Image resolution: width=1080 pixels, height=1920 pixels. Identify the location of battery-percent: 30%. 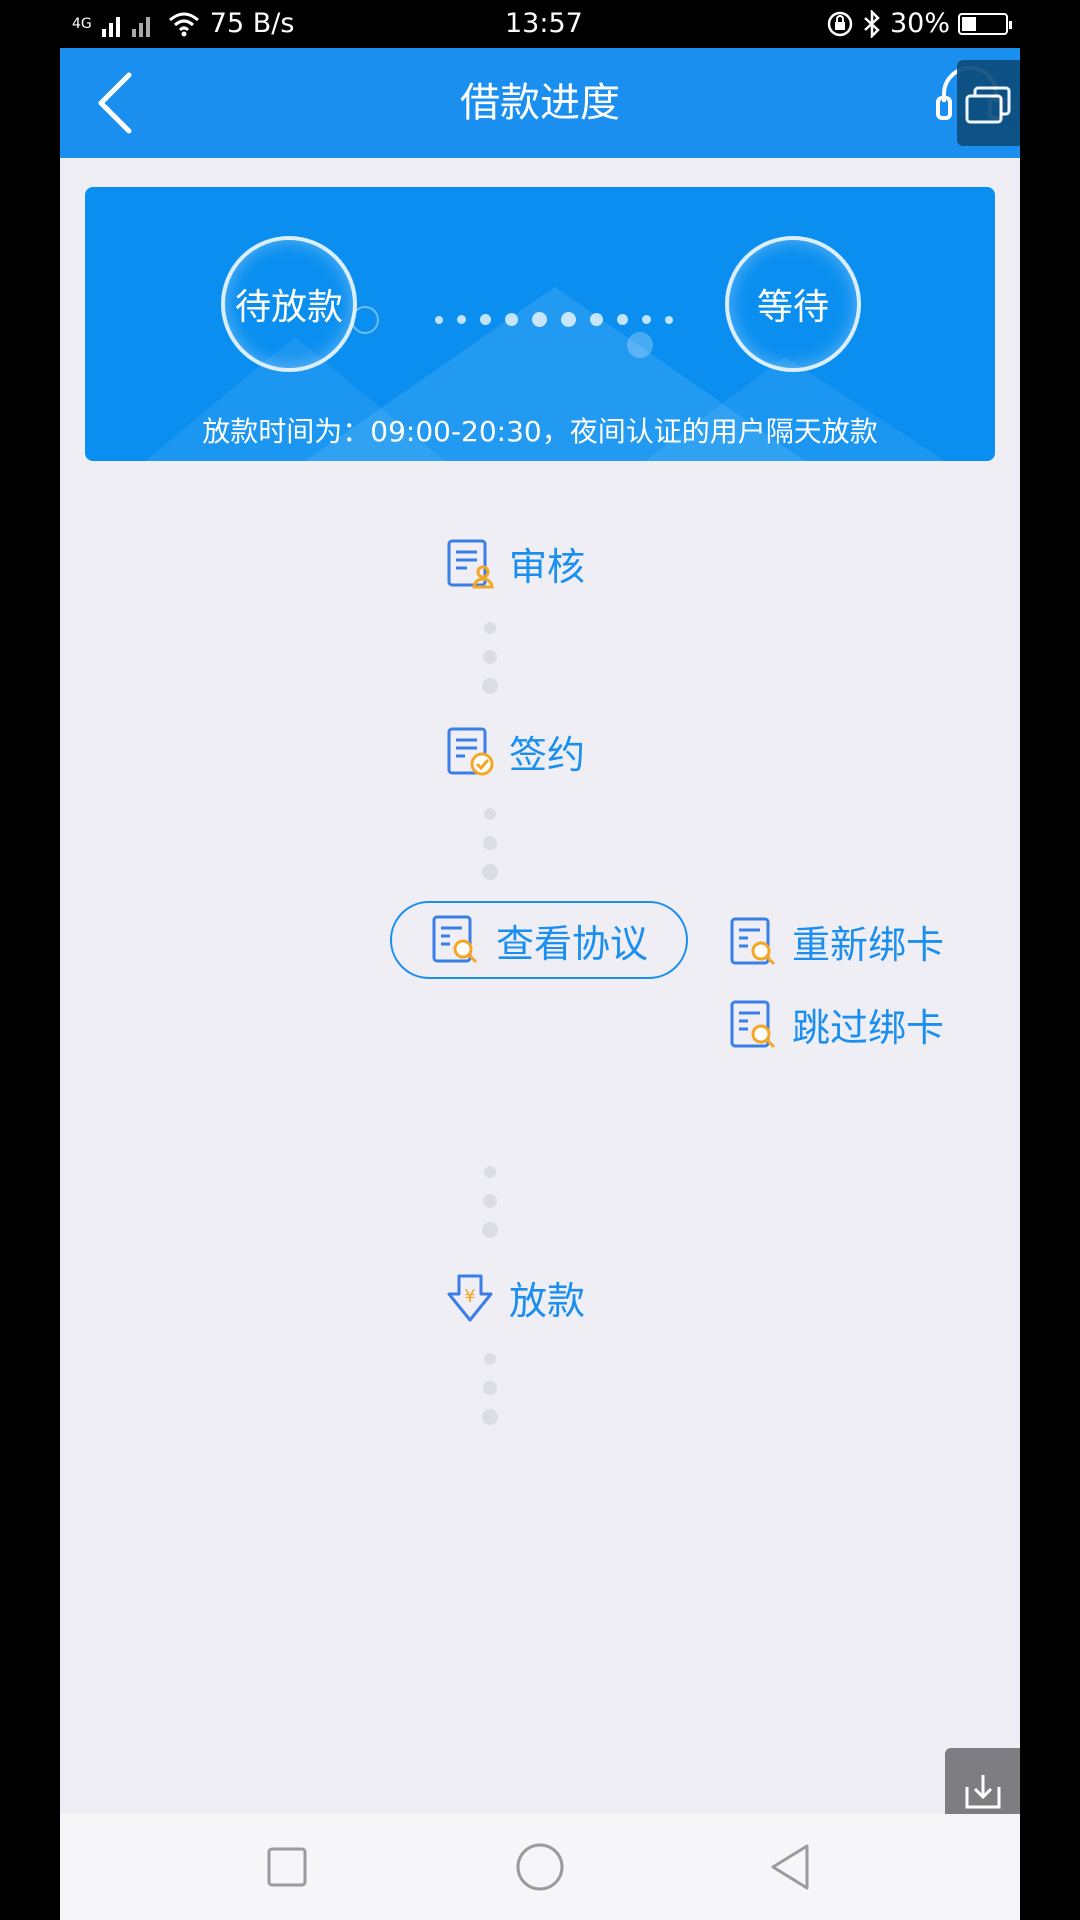
(919, 23).